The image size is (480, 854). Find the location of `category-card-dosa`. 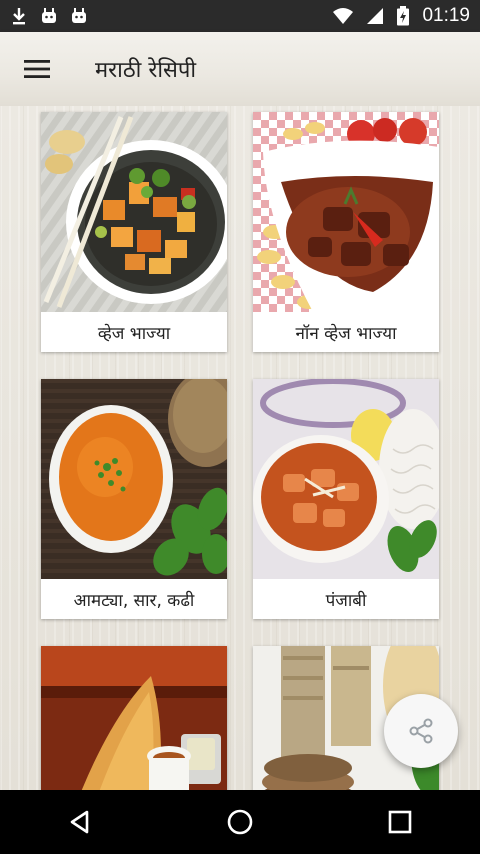

category-card-dosa is located at coordinates (134, 718).